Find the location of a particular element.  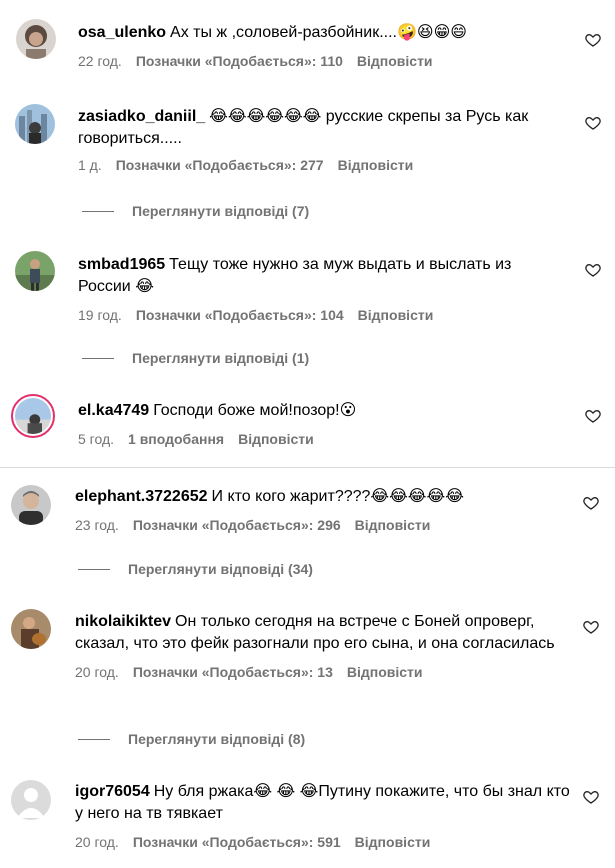

comment-username: nikolaikiktev is located at coordinates (123, 621).